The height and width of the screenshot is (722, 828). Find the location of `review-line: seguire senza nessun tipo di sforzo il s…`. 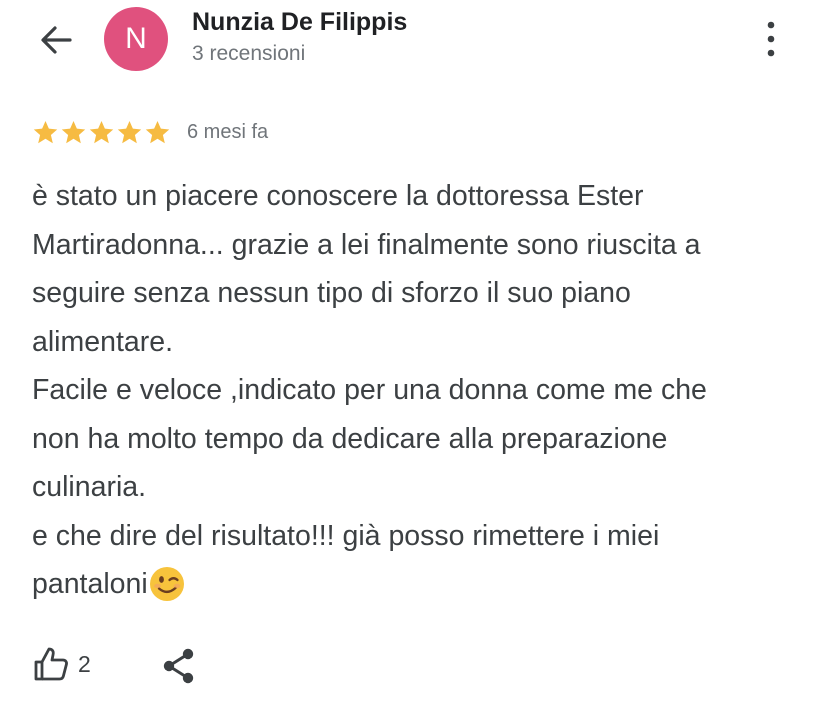

review-line: seguire senza nessun tipo di sforzo il s… is located at coordinates (331, 293).